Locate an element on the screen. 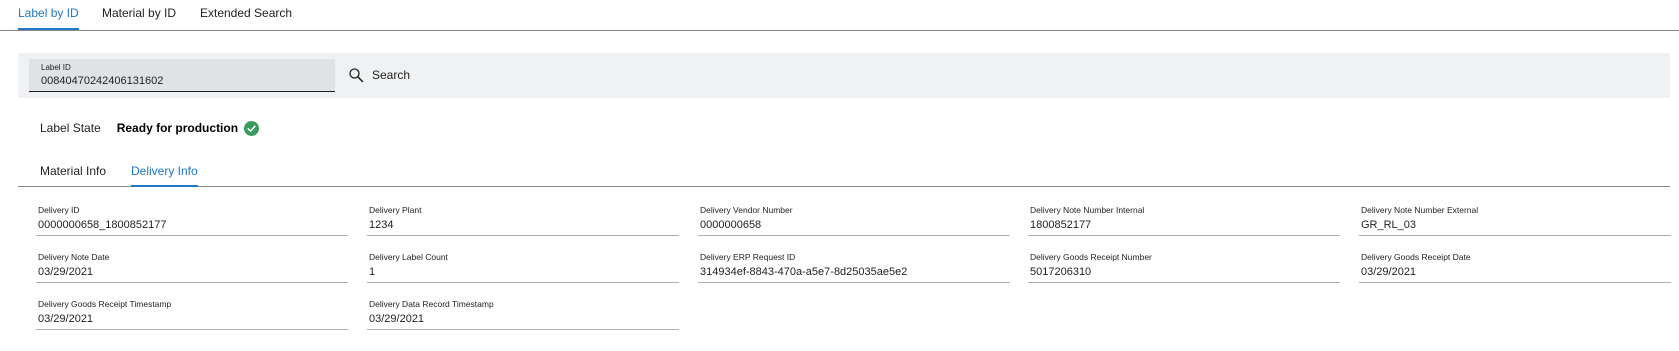 Image resolution: width=1679 pixels, height=351 pixels. field-label: Delivery ERP Request ID is located at coordinates (748, 257).